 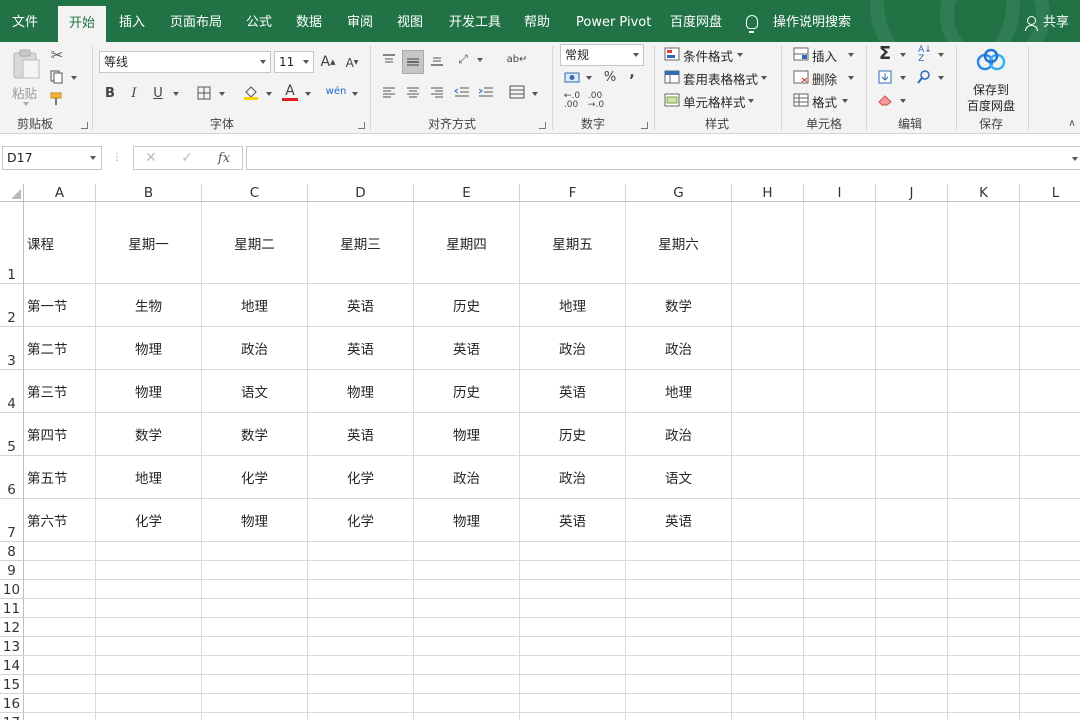 I want to click on cell-e2: 历史, so click(x=467, y=305).